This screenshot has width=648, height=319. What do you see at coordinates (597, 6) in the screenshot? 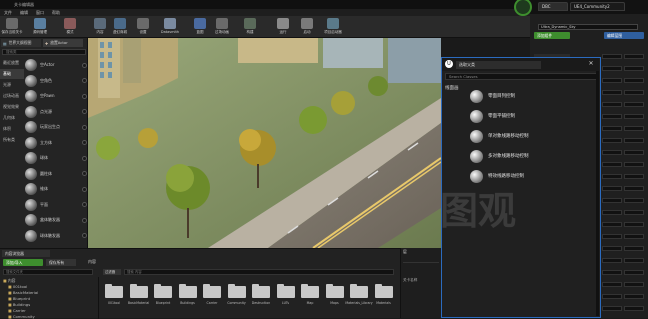
I see `tab-ue4-community: UE4_Community2` at bounding box center [597, 6].